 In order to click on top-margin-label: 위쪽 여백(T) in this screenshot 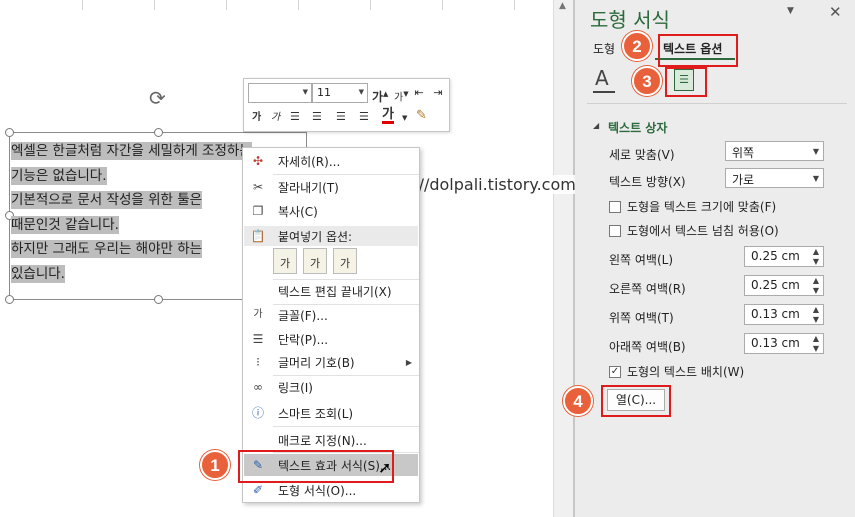, I will do `click(641, 318)`.